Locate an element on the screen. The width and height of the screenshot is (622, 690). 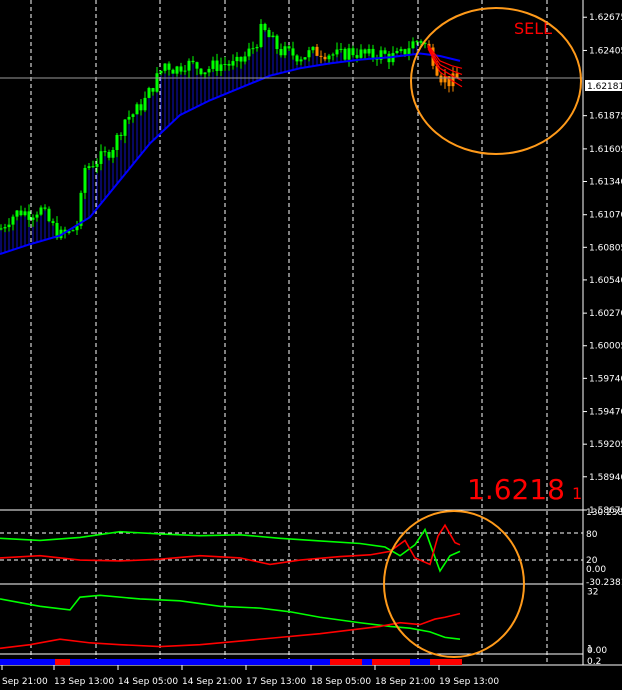
big-price-suffix: 1 is located at coordinates (577, 493).